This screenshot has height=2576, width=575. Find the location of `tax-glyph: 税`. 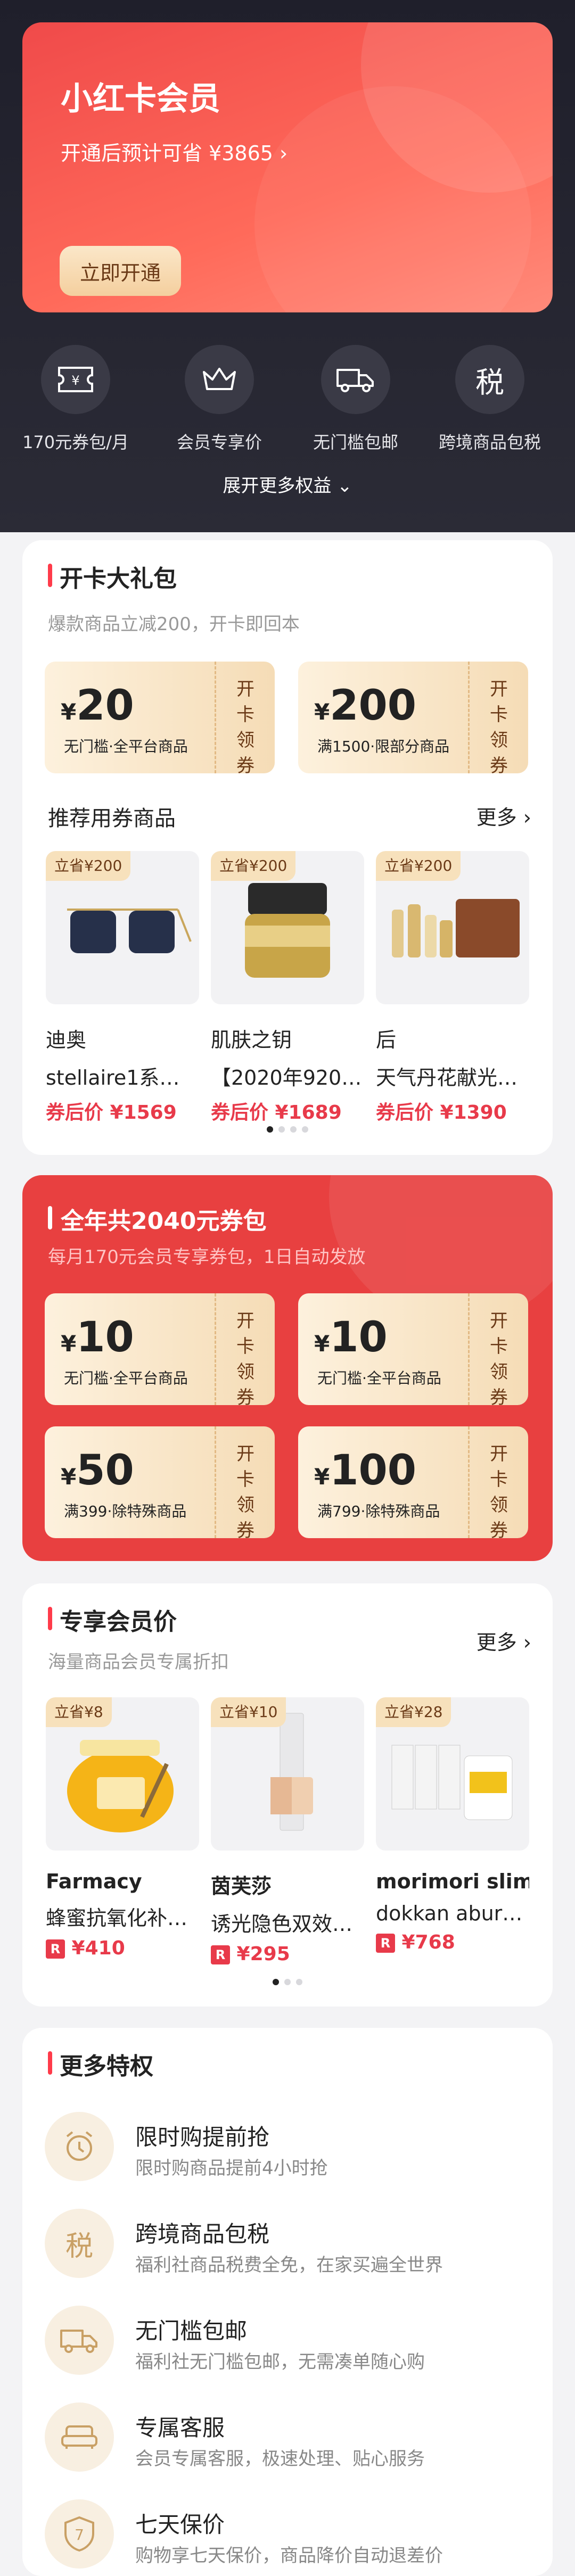

tax-glyph: 税 is located at coordinates (490, 382).